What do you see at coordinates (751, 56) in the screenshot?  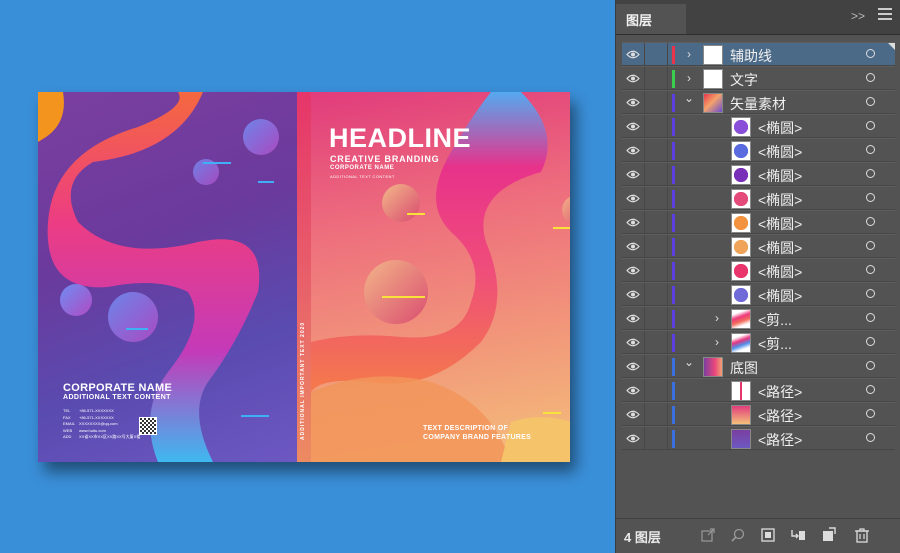 I see `layer-name: 辅助线` at bounding box center [751, 56].